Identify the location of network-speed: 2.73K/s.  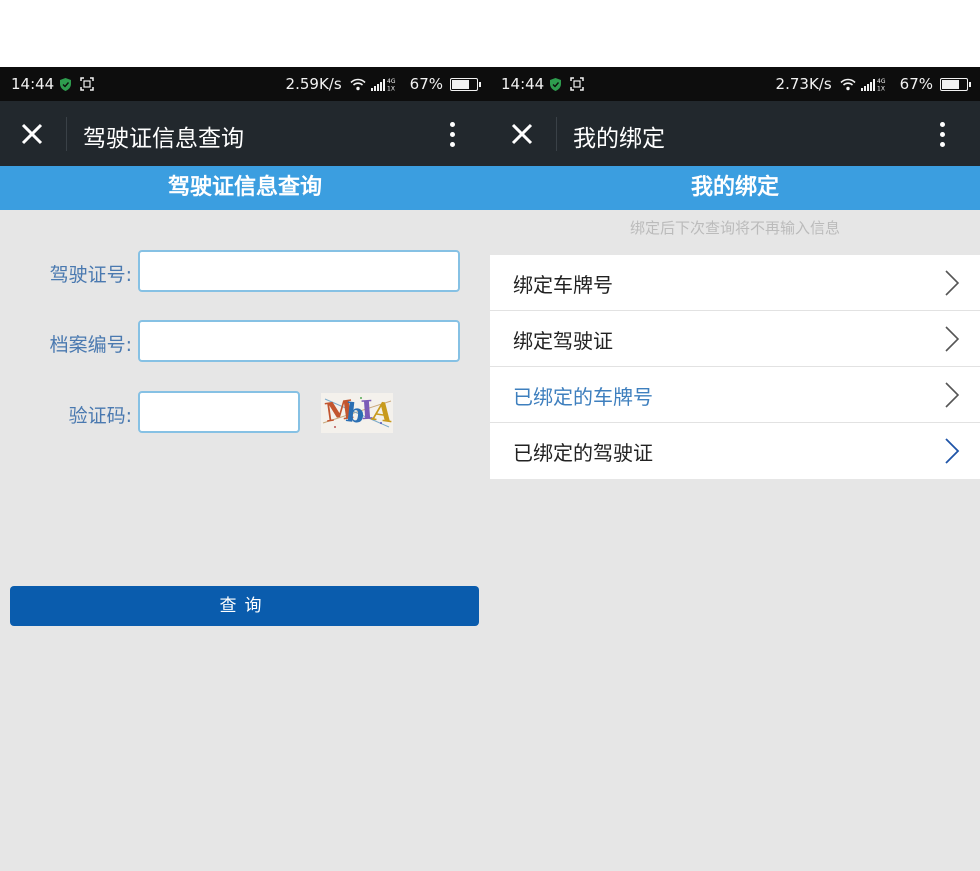
(803, 84).